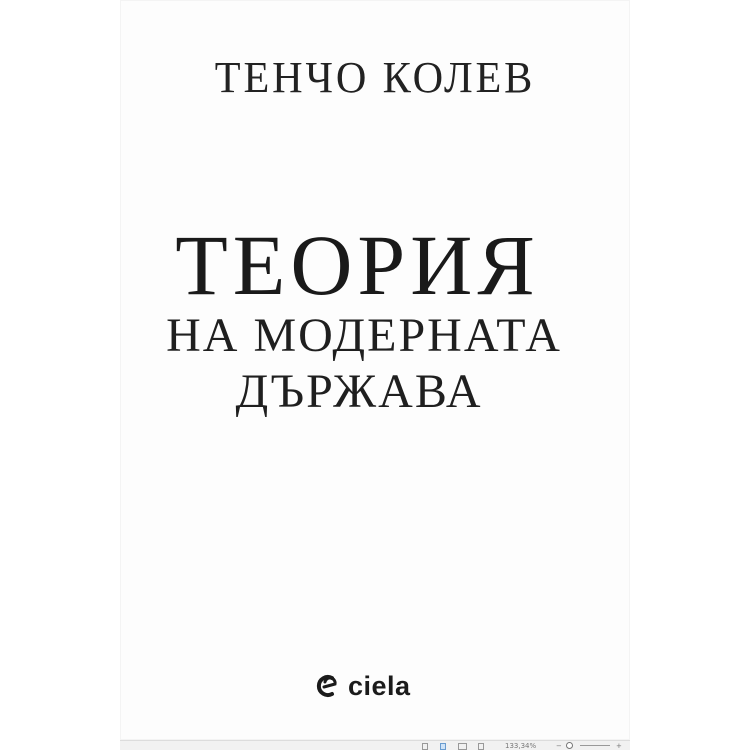 The height and width of the screenshot is (750, 750). Describe the element at coordinates (375, 77) in the screenshot. I see `book-author: ТЕНЧО КОЛЕВ` at that location.